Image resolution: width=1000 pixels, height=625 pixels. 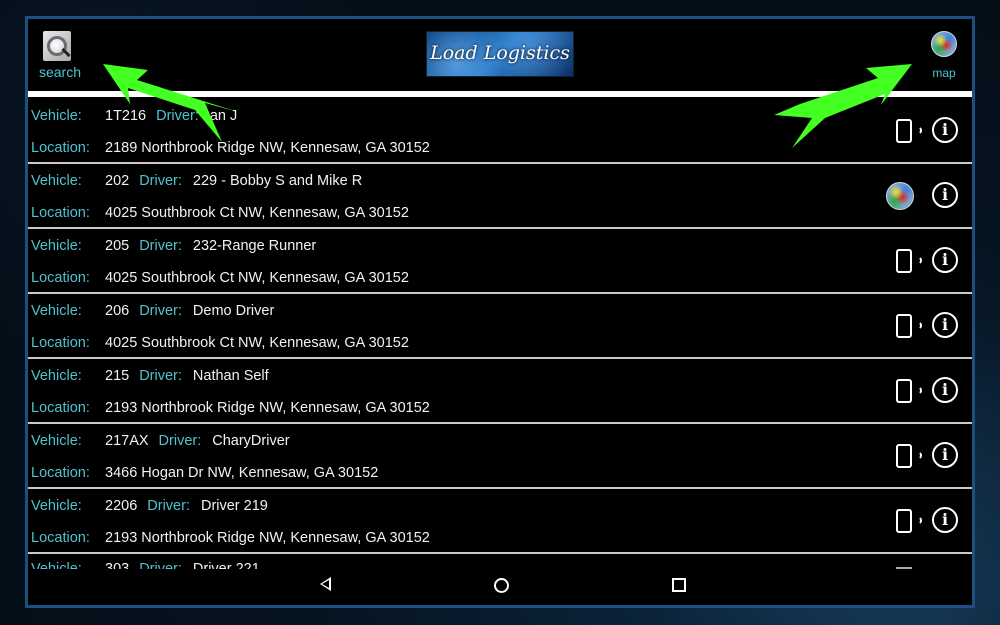 I want to click on recent-apps-icon, so click(x=679, y=585).